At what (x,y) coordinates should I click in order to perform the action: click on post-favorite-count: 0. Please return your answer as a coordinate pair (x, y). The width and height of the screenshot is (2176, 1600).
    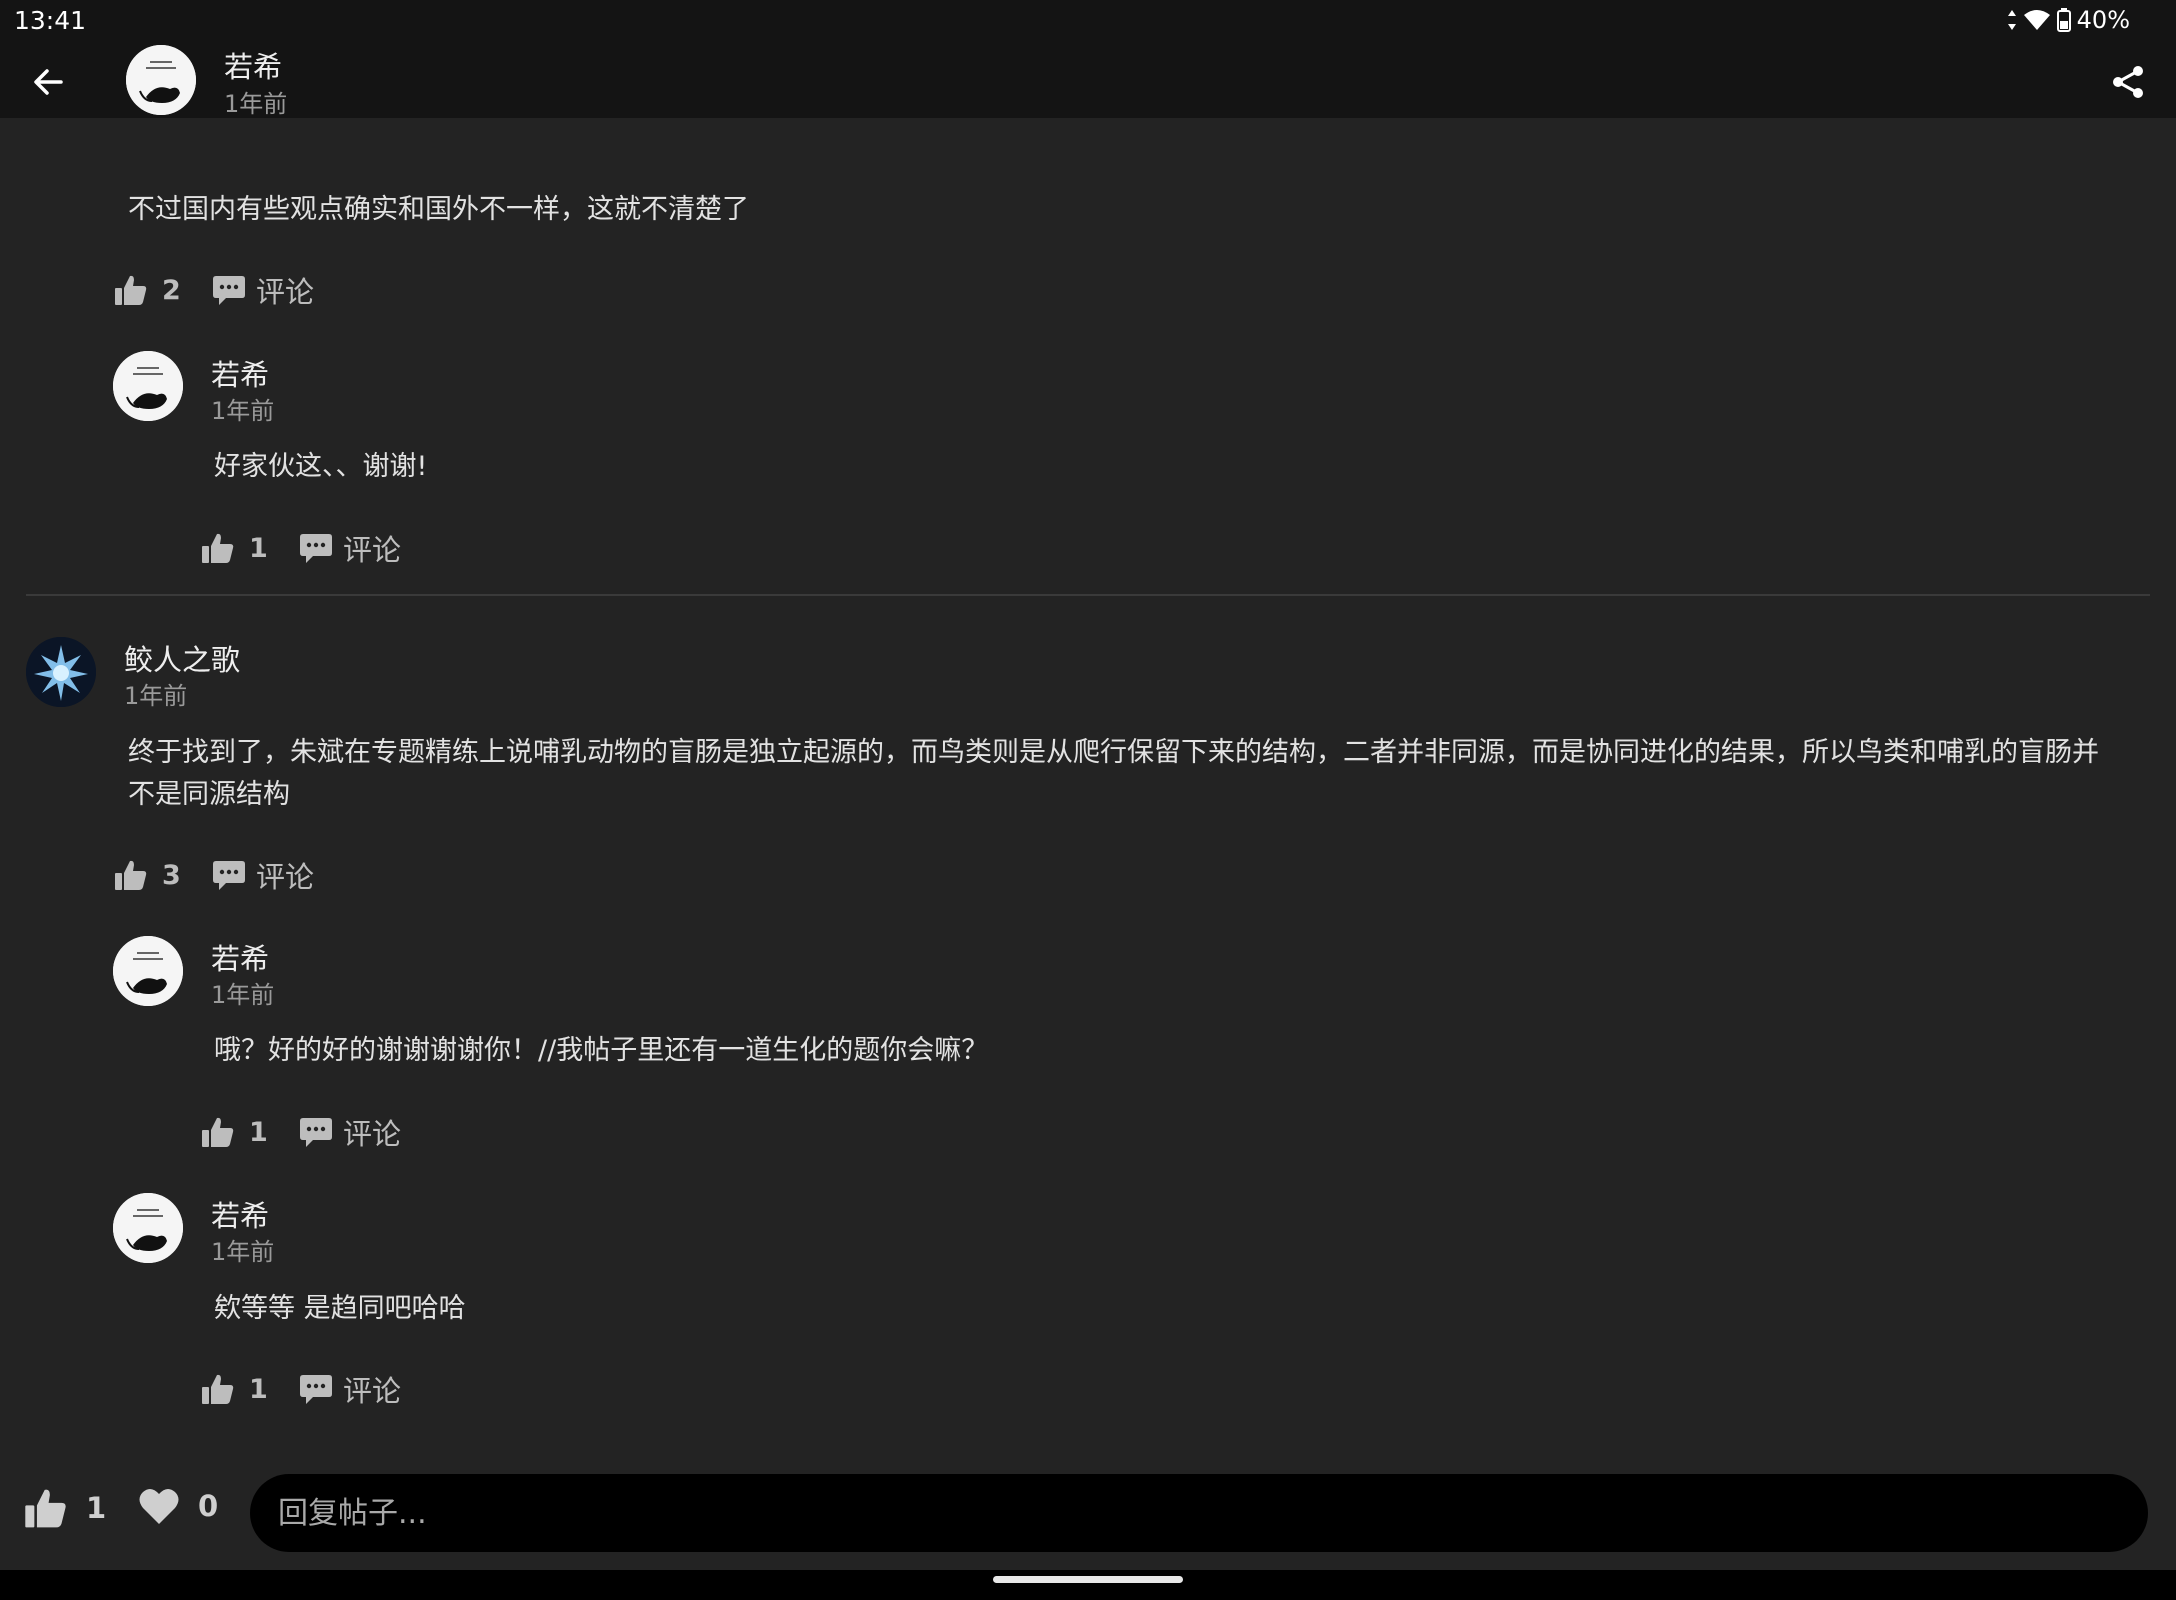
    Looking at the image, I should click on (208, 1506).